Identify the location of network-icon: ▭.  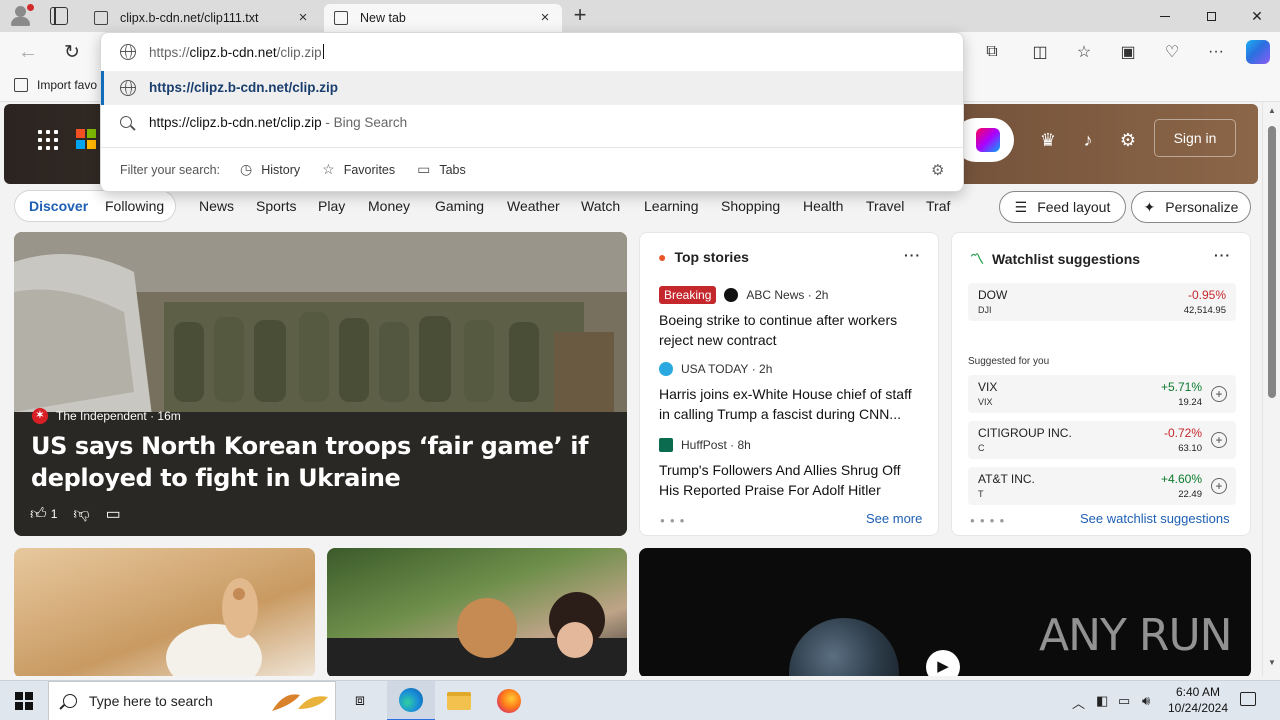
(1124, 701).